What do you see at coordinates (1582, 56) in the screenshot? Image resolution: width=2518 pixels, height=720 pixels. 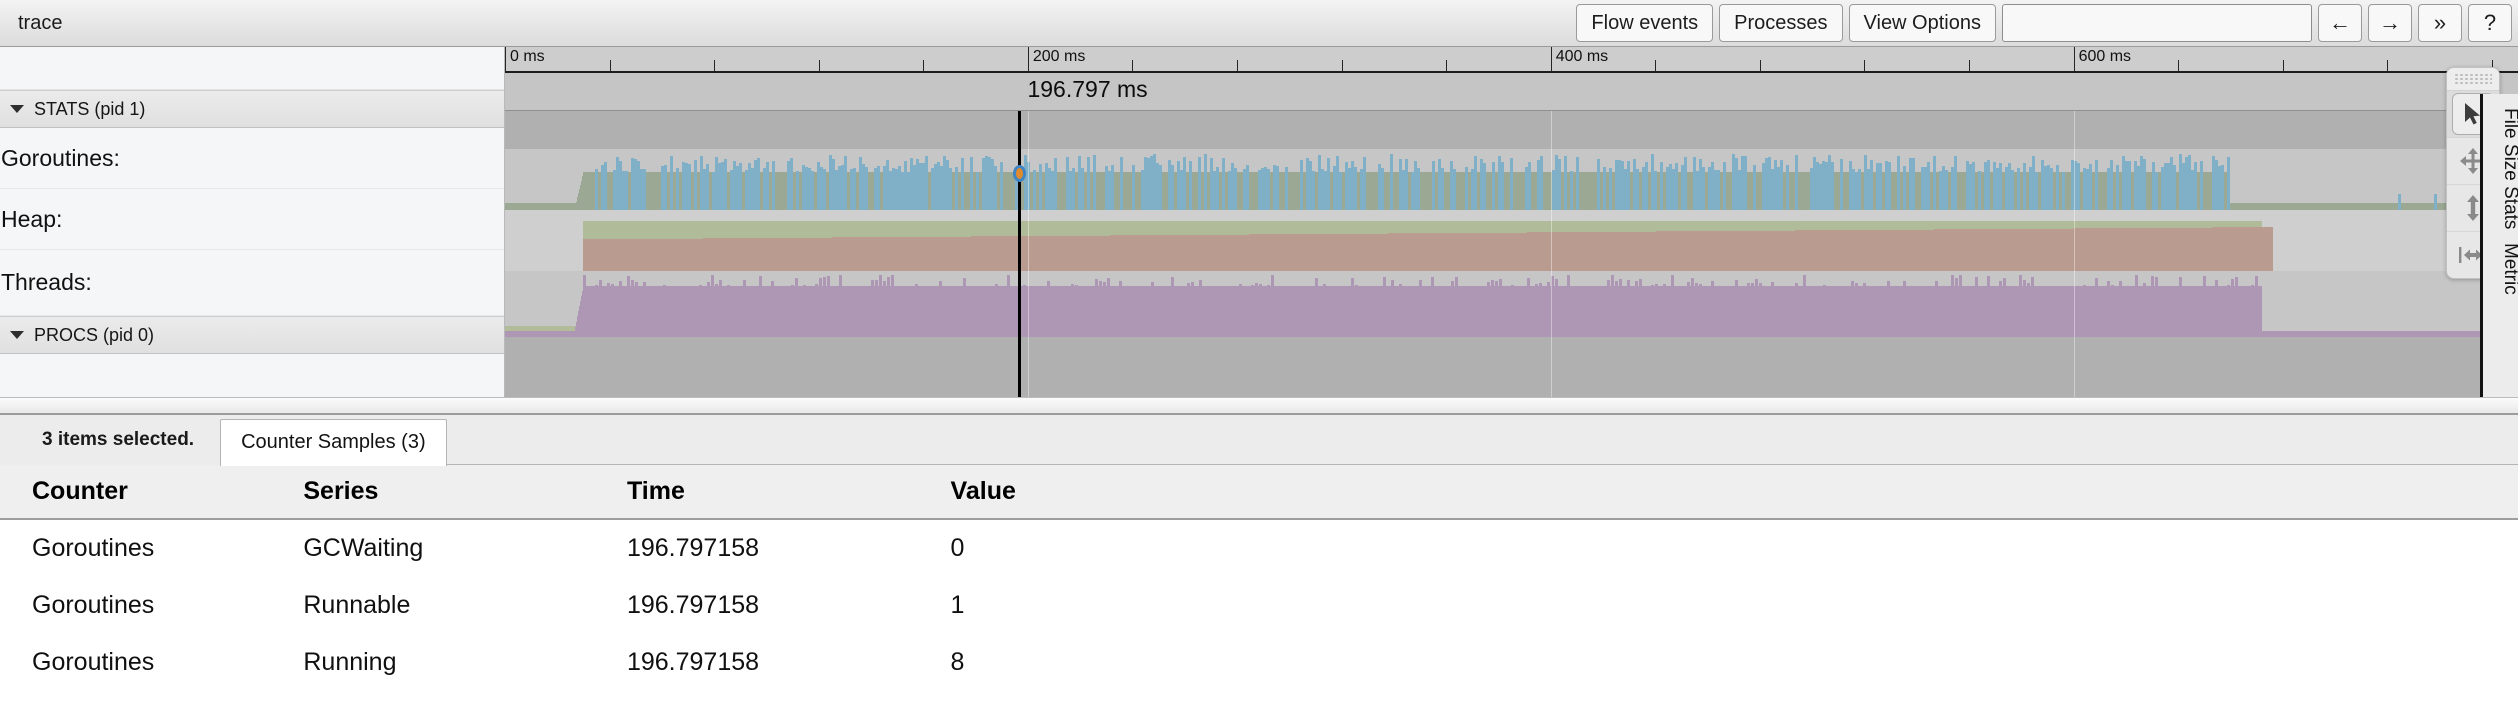 I see `ruler-label: 400 ms` at bounding box center [1582, 56].